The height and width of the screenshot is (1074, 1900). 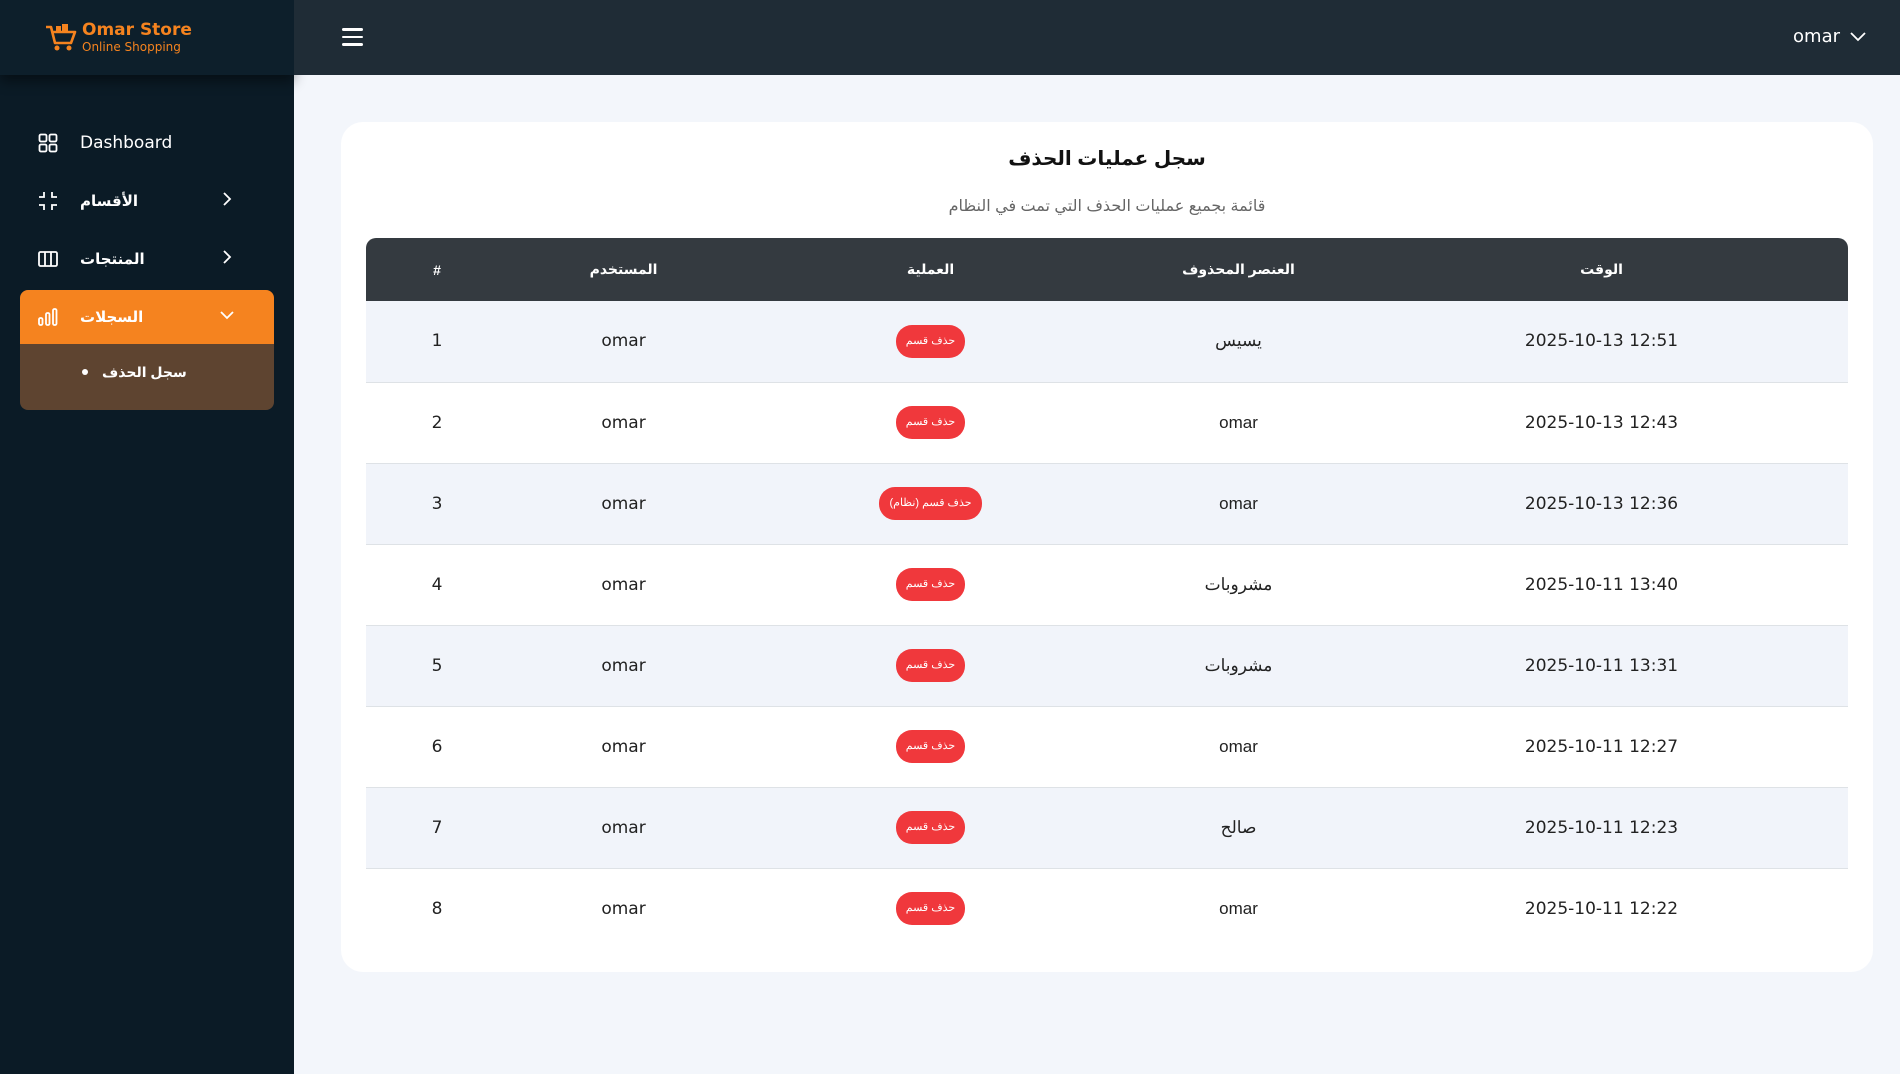 I want to click on sidebar-item-label: الأقسام, so click(x=109, y=201).